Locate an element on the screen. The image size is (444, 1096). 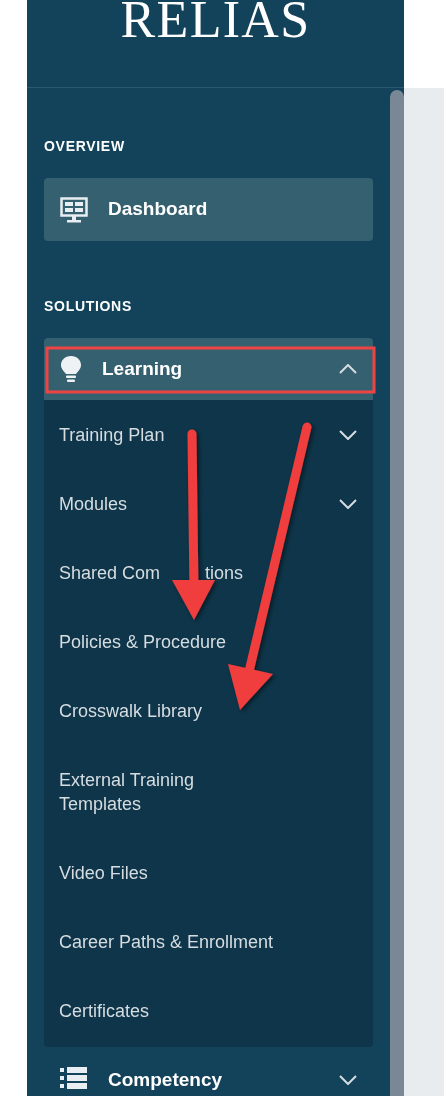
submenu-item: External Training Templates is located at coordinates (208, 791).